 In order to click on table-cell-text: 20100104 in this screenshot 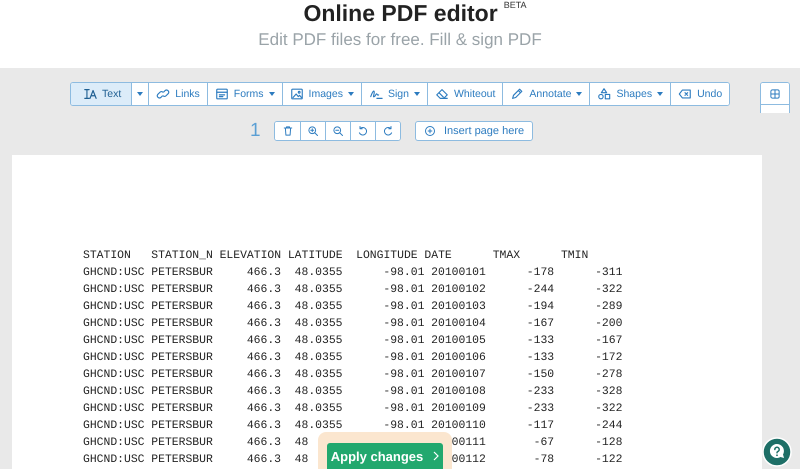, I will do `click(458, 324)`.